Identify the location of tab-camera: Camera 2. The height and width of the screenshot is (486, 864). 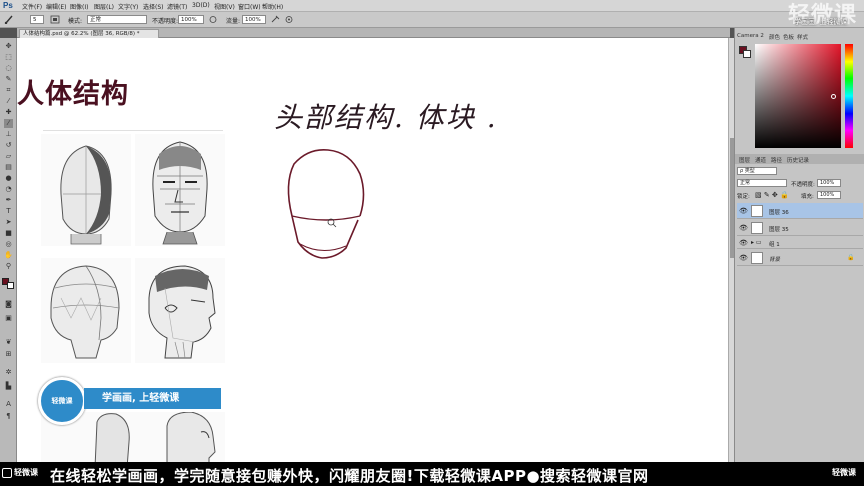
(750, 36).